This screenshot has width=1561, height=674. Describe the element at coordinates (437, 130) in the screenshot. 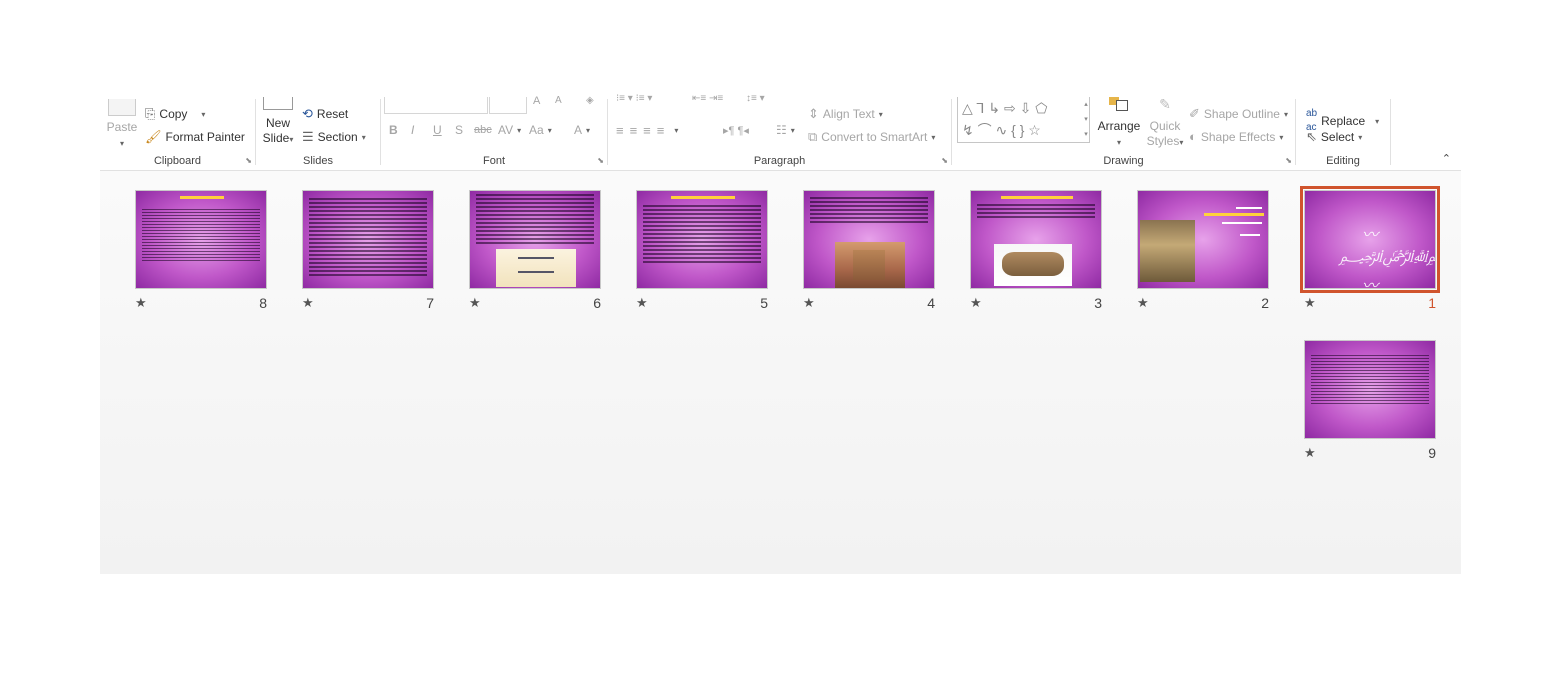

I see `underline-button: U` at that location.